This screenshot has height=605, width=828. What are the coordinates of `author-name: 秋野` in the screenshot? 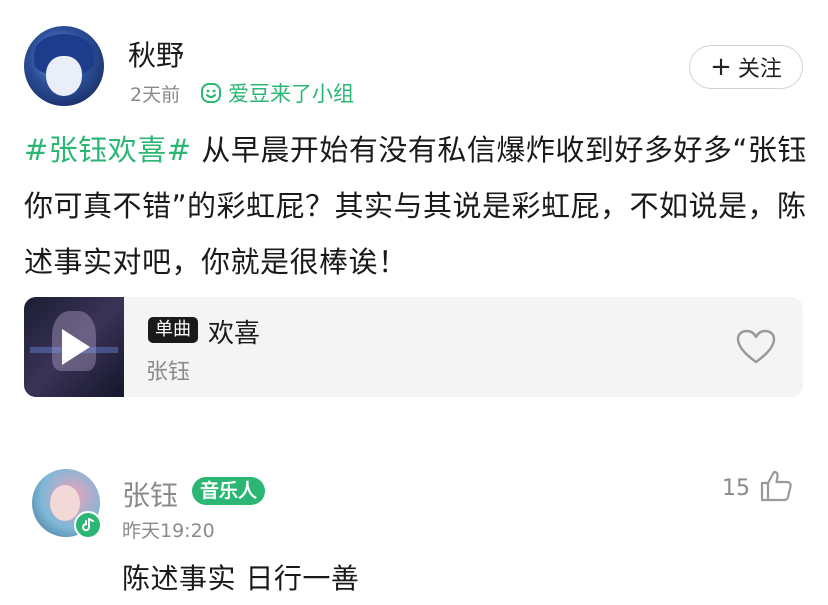 It's located at (156, 54).